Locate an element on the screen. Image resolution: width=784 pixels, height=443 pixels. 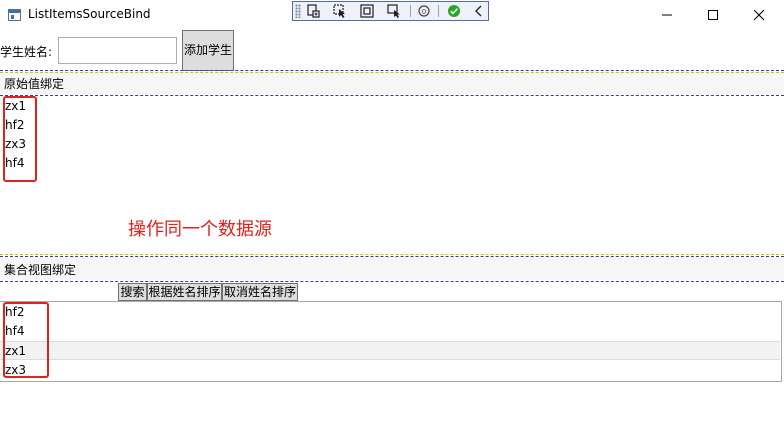
cancel-sort-button: 取消姓名排序 is located at coordinates (260, 292).